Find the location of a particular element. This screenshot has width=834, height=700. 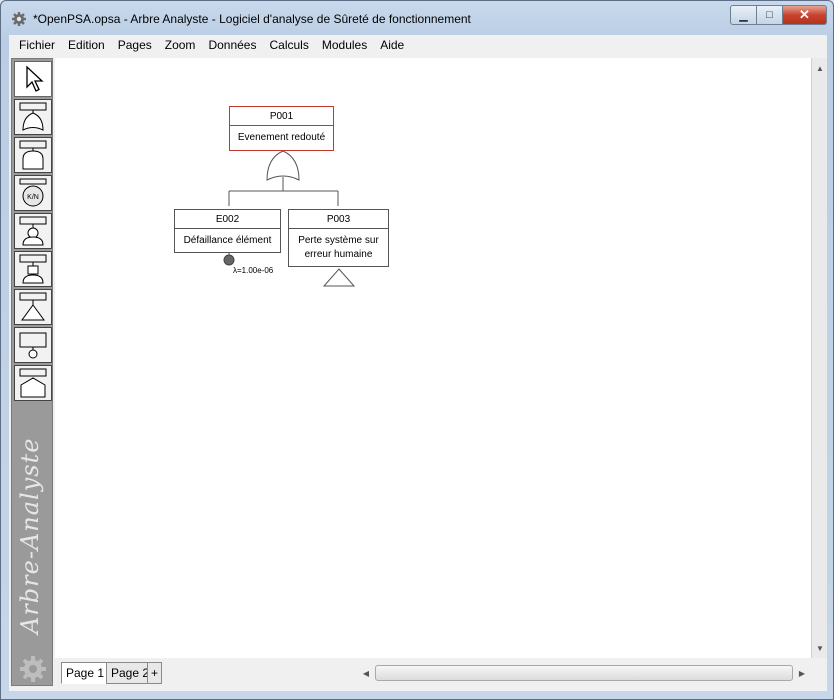

fault-tree-connectors is located at coordinates (289, 217).